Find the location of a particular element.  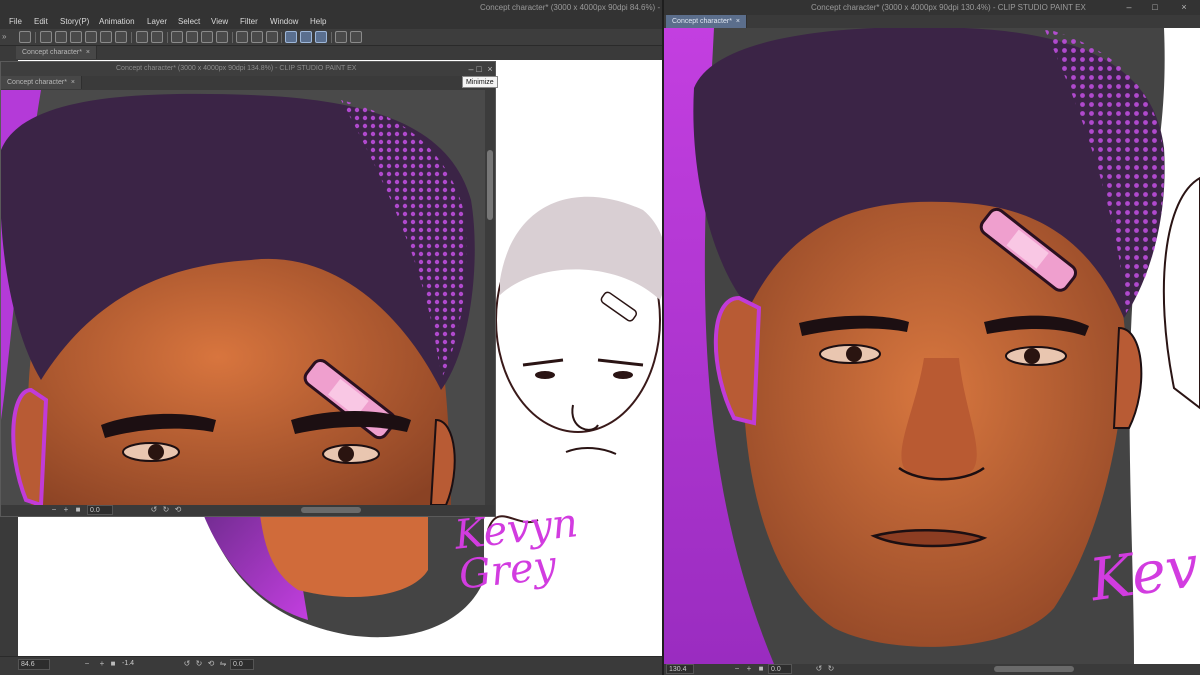

sub-rotate-left-icon: ↺ is located at coordinates (154, 510).